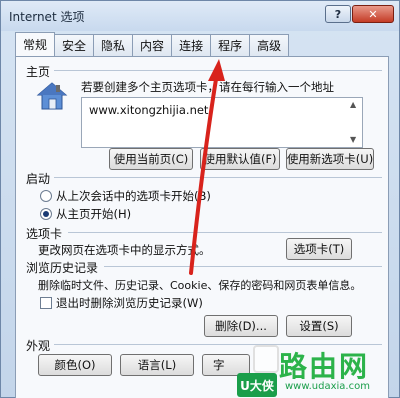  I want to click on delete-on-exit-label: 退出时删除浏览历史记录(W), so click(129, 303).